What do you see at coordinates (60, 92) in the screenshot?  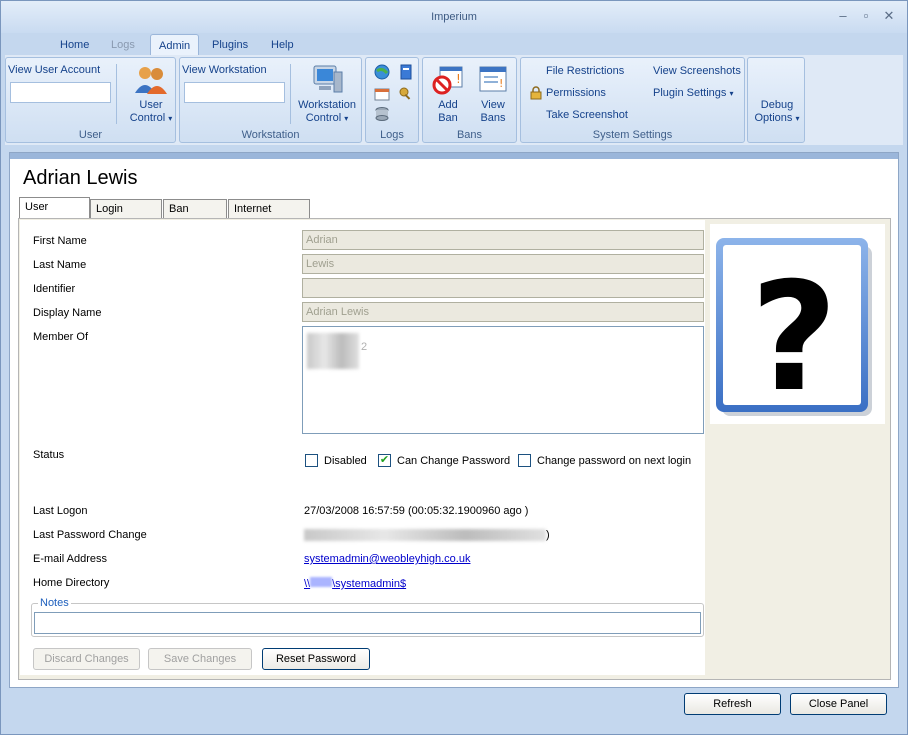 I see `view-user-account-input` at bounding box center [60, 92].